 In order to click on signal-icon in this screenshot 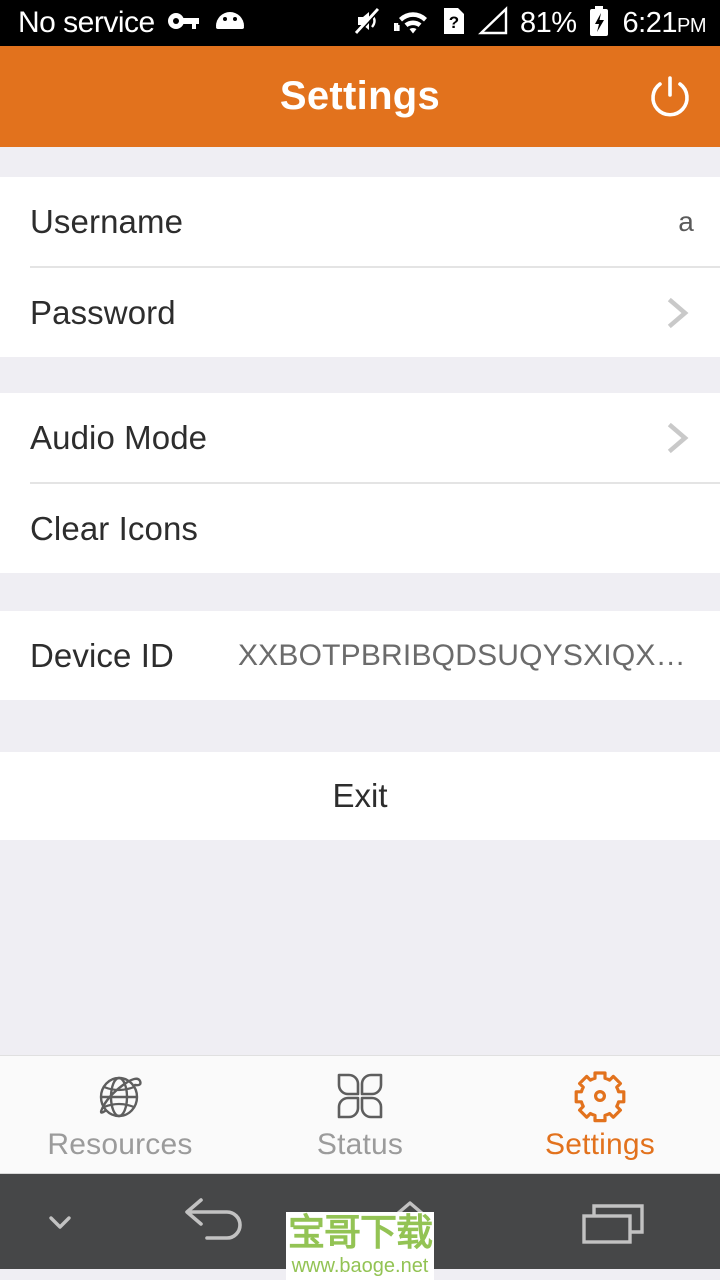, I will do `click(493, 23)`.